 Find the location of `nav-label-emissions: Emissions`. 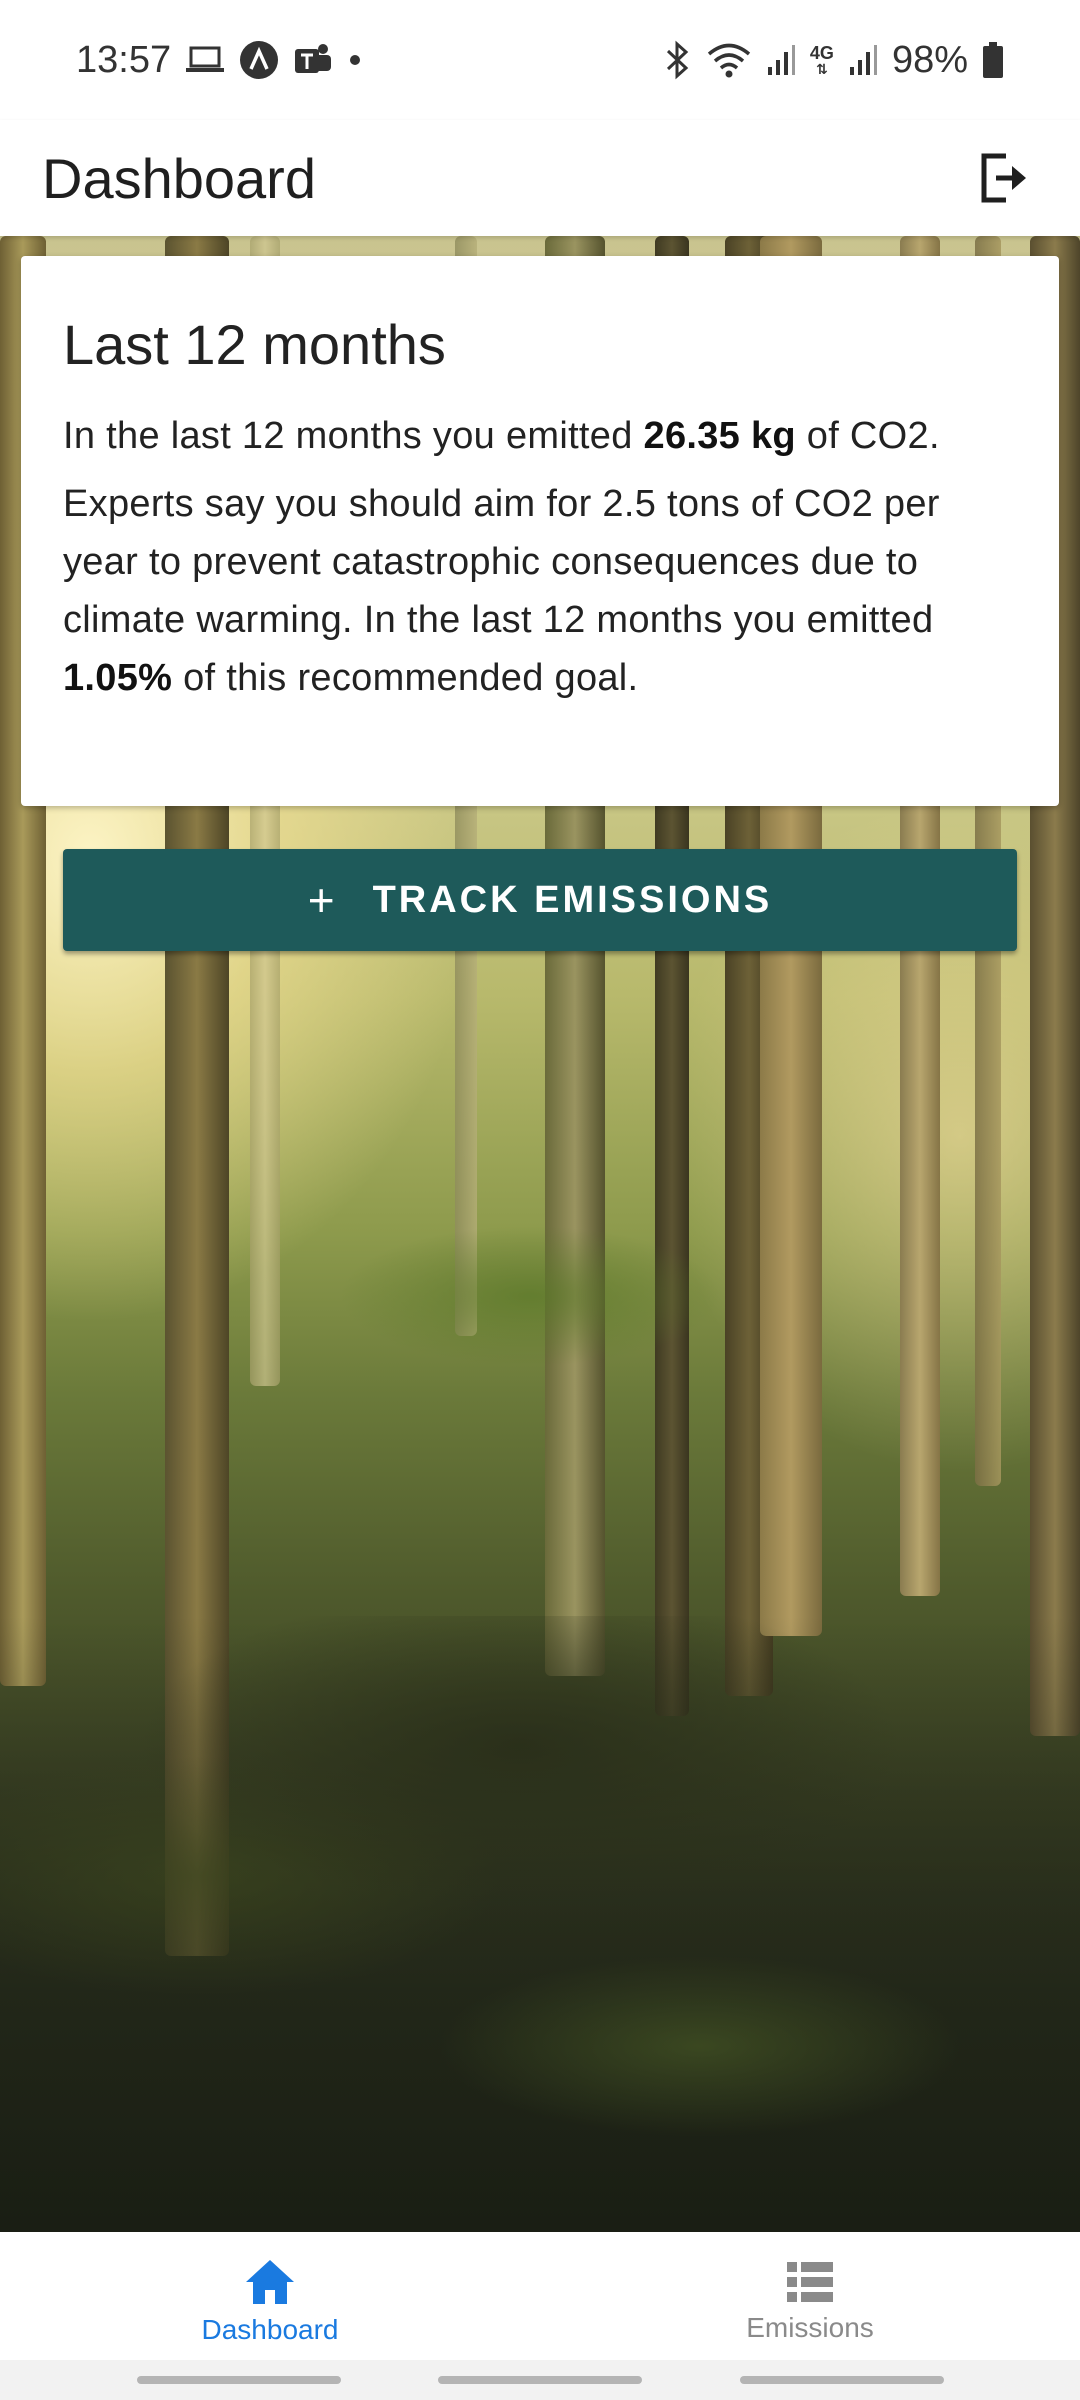

nav-label-emissions: Emissions is located at coordinates (810, 2327).